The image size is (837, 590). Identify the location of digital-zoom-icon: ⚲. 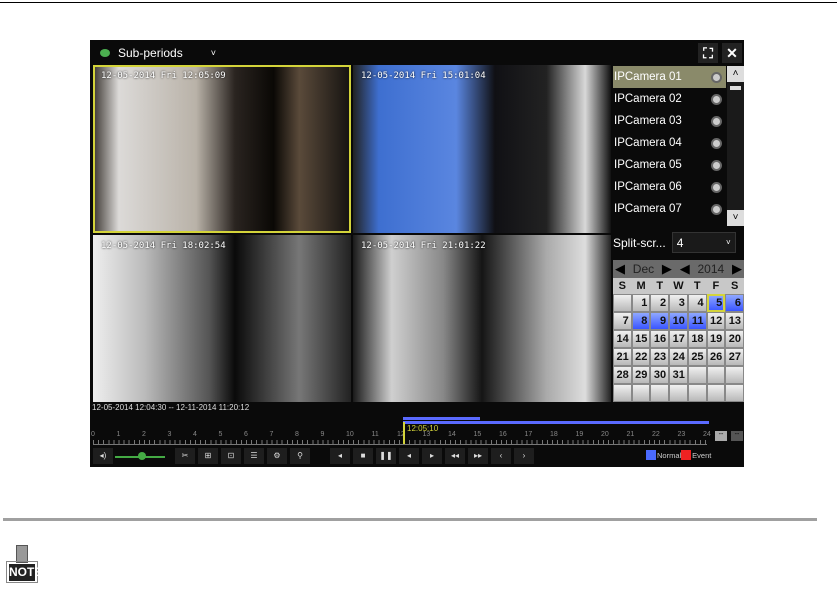
(300, 456).